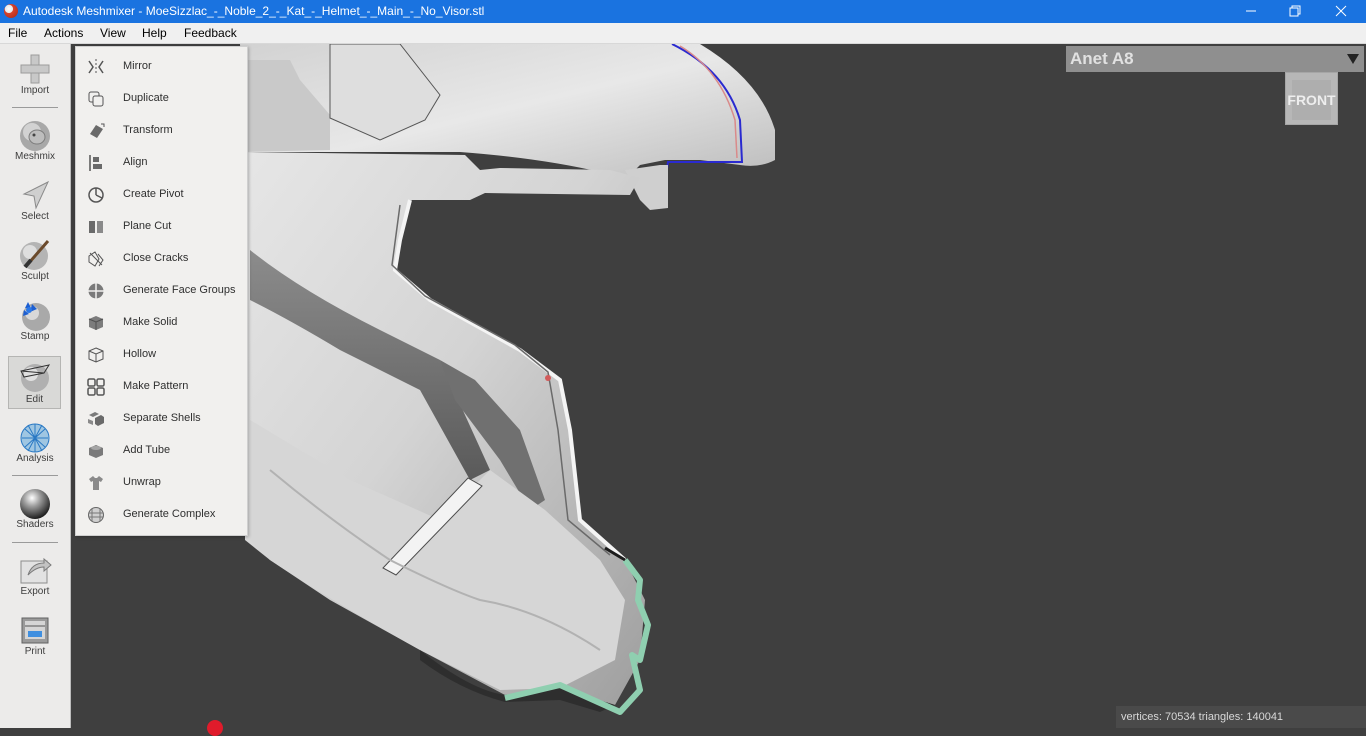 The image size is (1366, 736). Describe the element at coordinates (96, 259) in the screenshot. I see `close-cracks-icon` at that location.